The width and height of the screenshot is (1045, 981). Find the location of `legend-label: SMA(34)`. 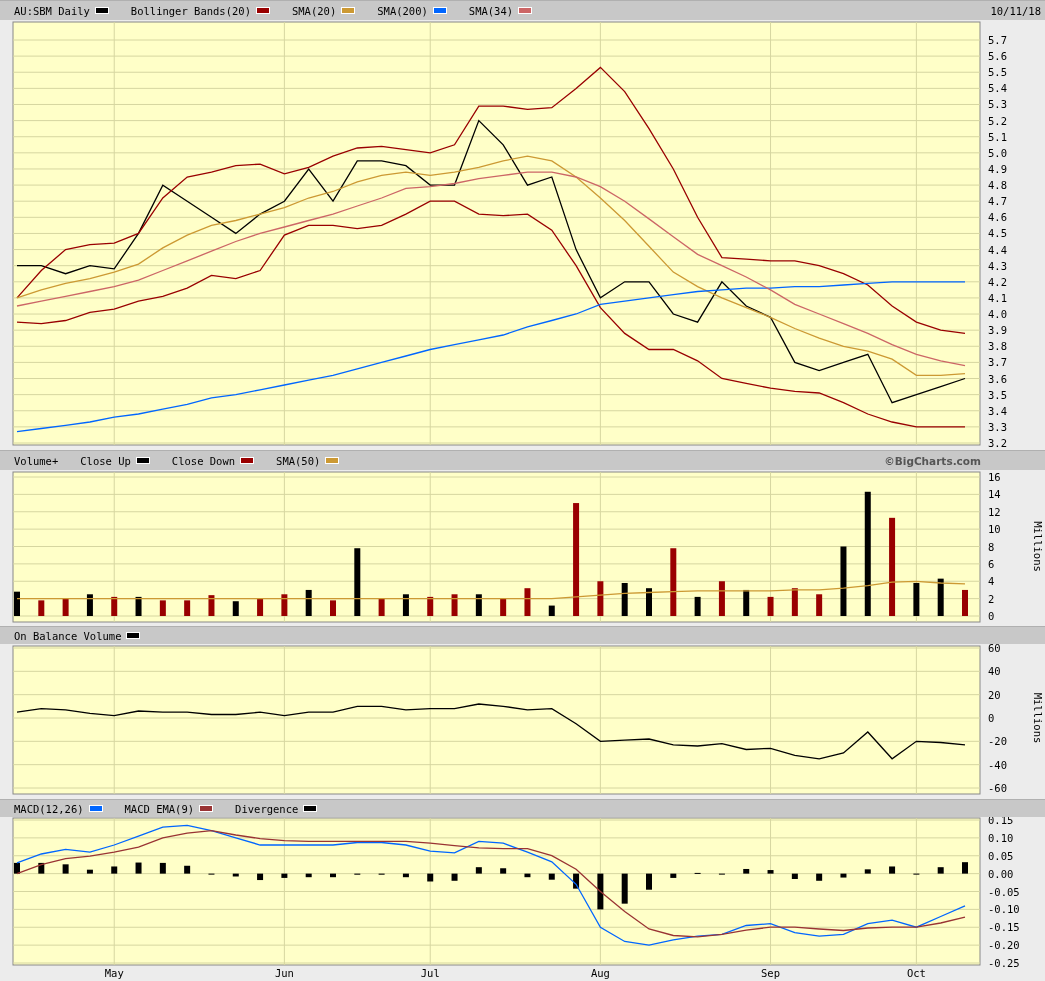

legend-label: SMA(34) is located at coordinates (491, 10).